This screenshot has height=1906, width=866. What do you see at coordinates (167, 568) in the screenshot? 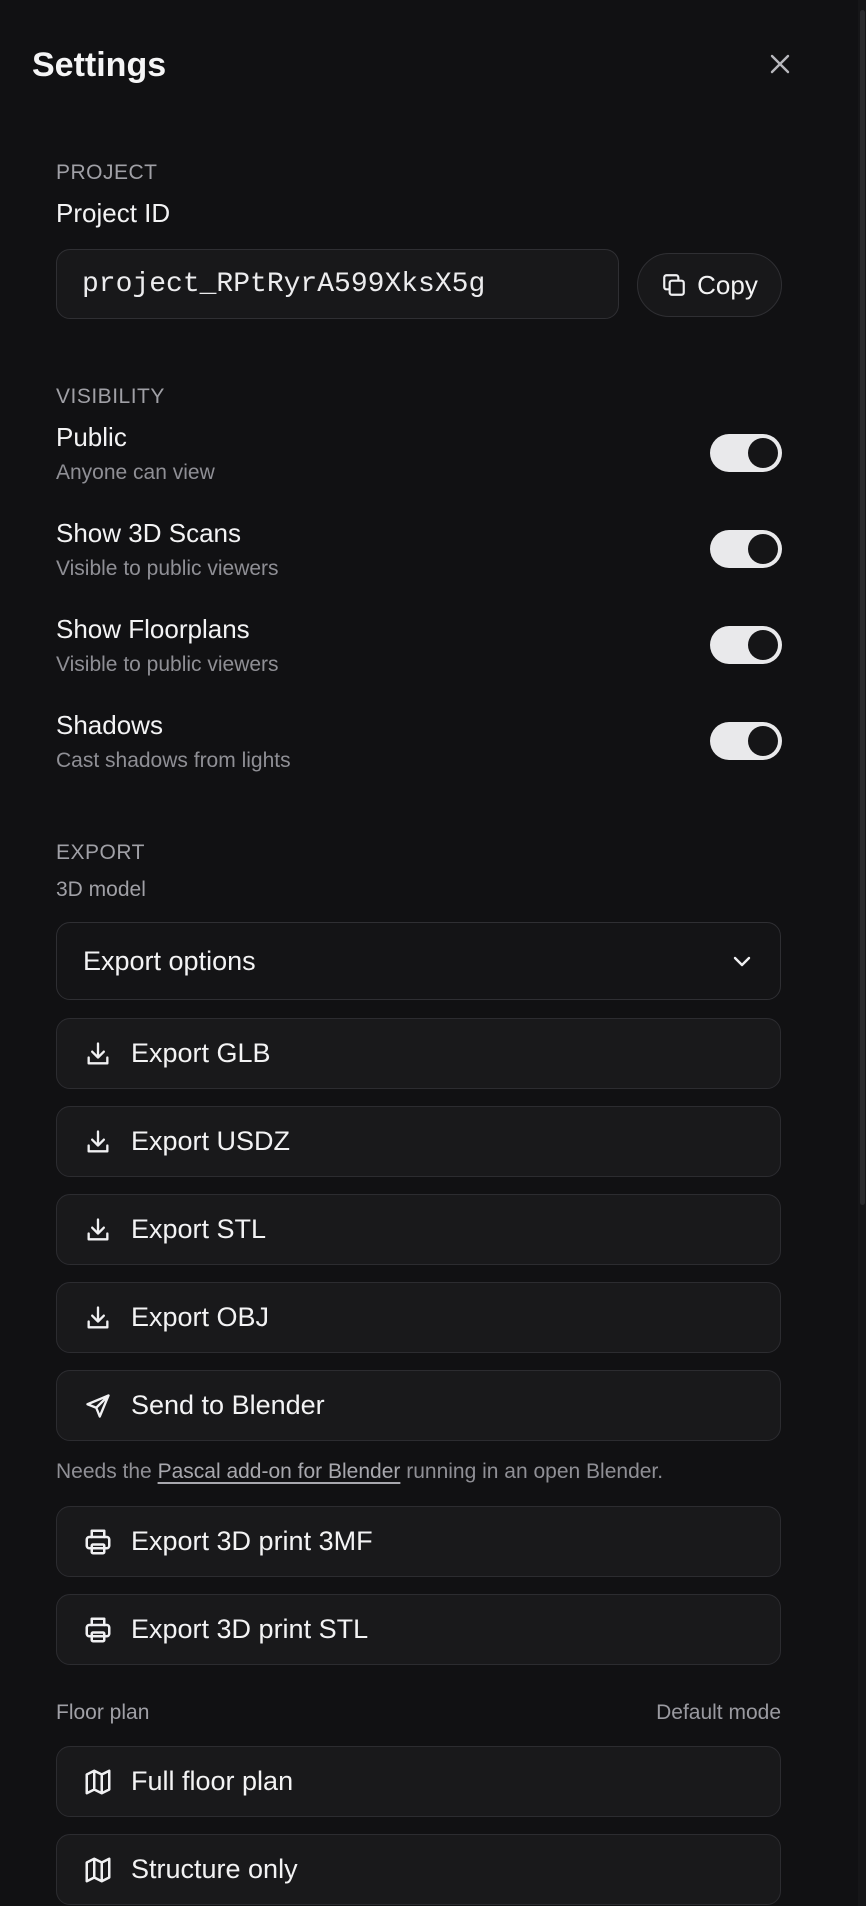
I see `visibility-3d-scans-subtitle: Visible to public viewers` at bounding box center [167, 568].